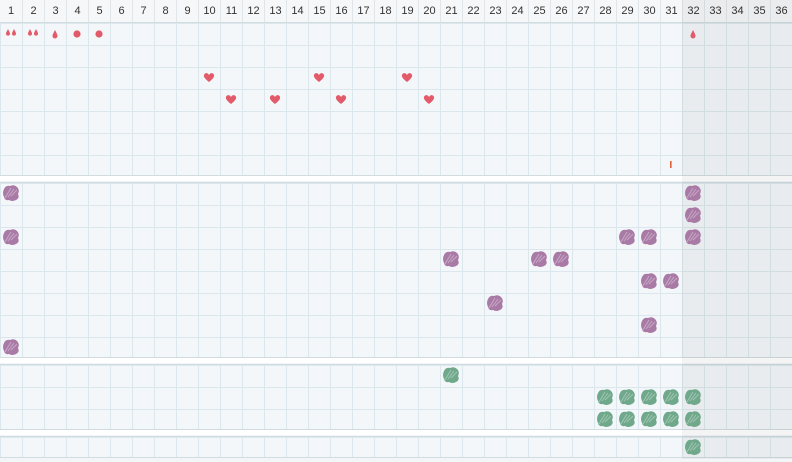  I want to click on day-header-4: 4, so click(77, 11).